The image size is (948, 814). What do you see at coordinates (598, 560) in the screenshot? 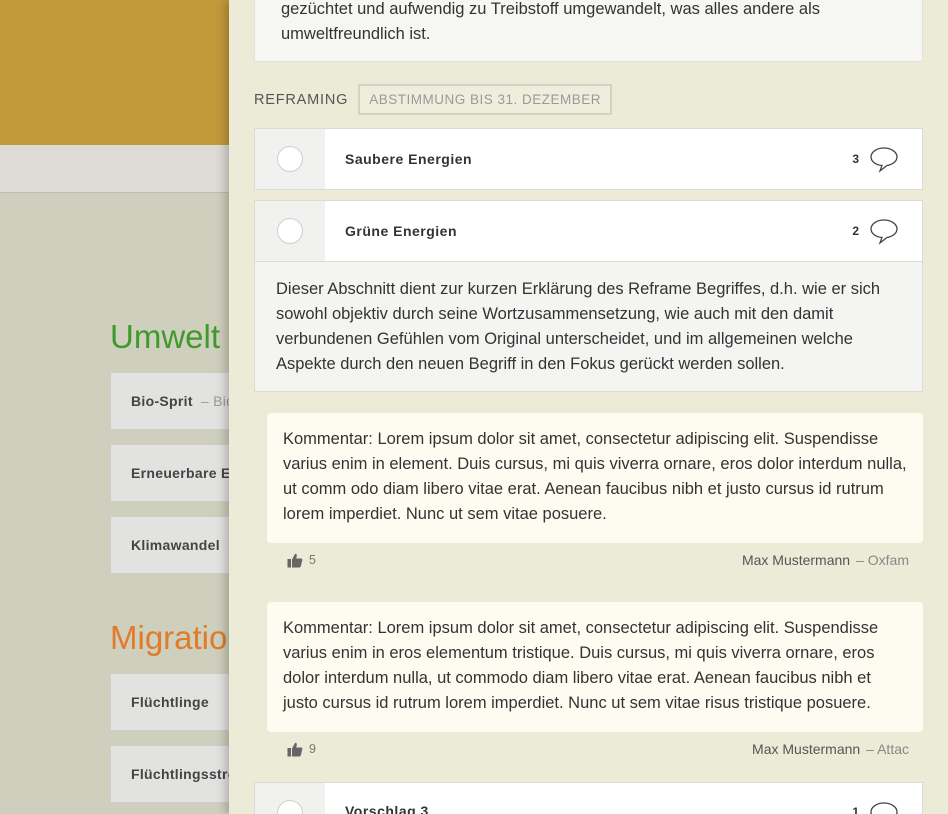
I see `comment-meta: 5 Max Mustermann – Oxfam` at bounding box center [598, 560].